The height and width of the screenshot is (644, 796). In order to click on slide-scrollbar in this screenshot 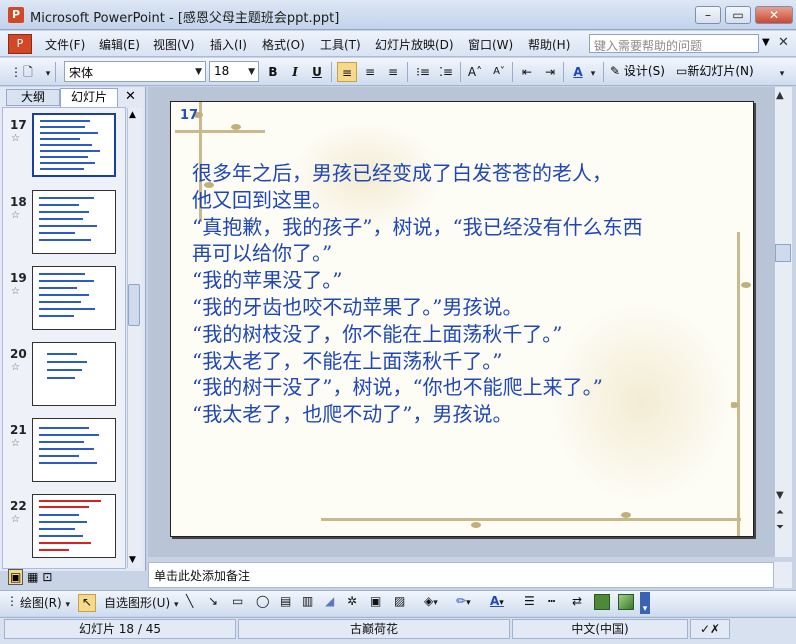, I will do `click(783, 322)`.